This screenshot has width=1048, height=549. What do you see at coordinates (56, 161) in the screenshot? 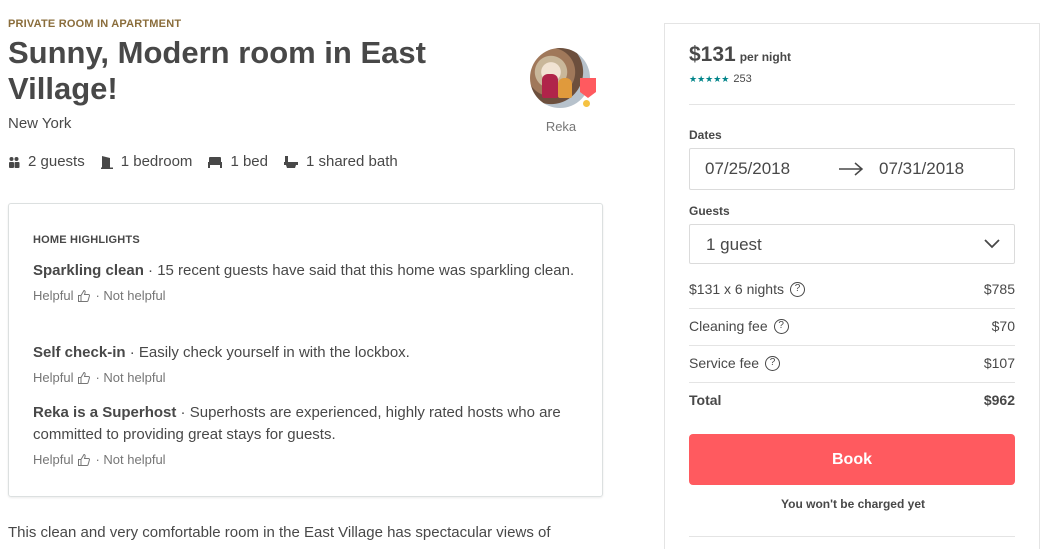
I see `amenity-label: 2 guests` at bounding box center [56, 161].